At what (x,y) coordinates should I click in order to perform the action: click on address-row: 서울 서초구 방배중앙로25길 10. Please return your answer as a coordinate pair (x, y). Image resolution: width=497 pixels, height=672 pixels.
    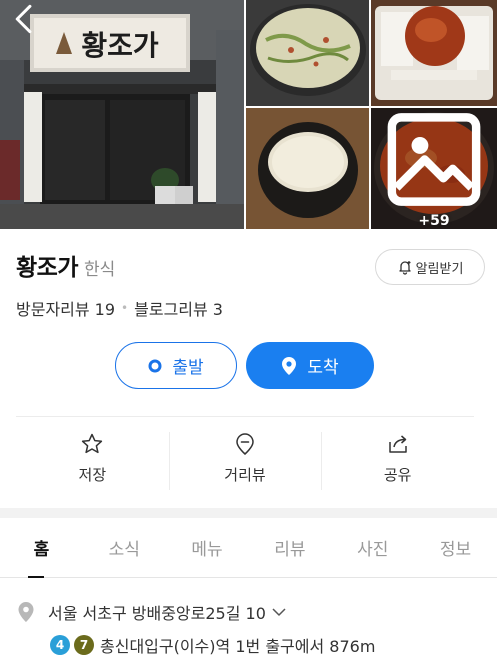
    Looking at the image, I should click on (151, 612).